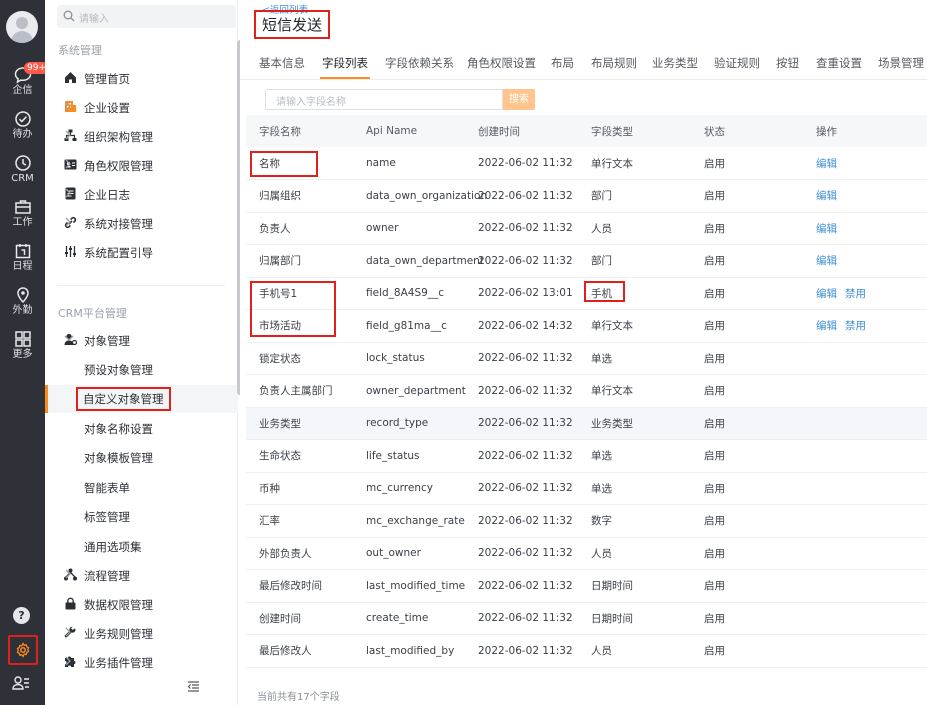  What do you see at coordinates (419, 63) in the screenshot?
I see `tab-field-dependency: 字段依赖关系` at bounding box center [419, 63].